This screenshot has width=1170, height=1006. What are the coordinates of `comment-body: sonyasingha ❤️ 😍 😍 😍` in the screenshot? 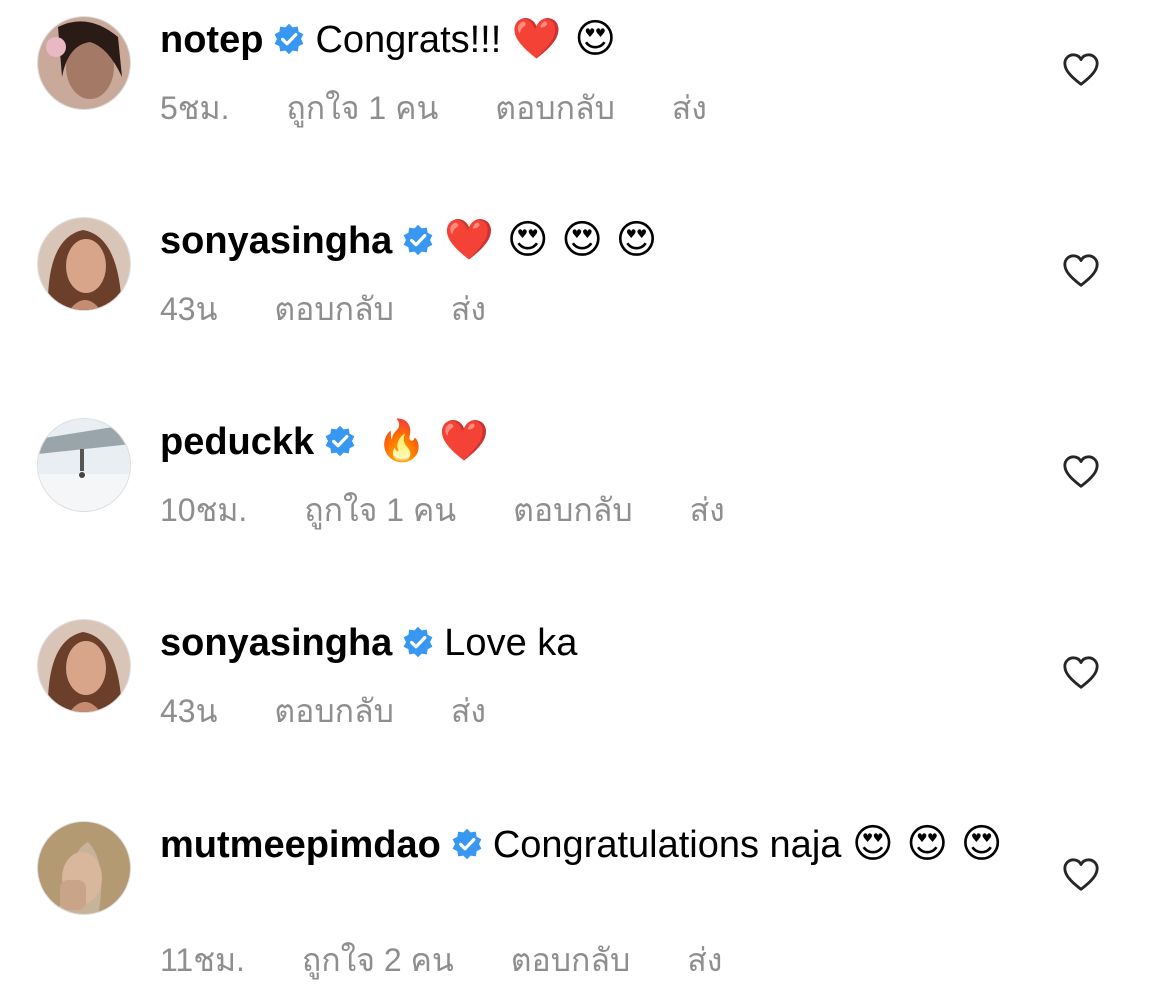 It's located at (605, 240).